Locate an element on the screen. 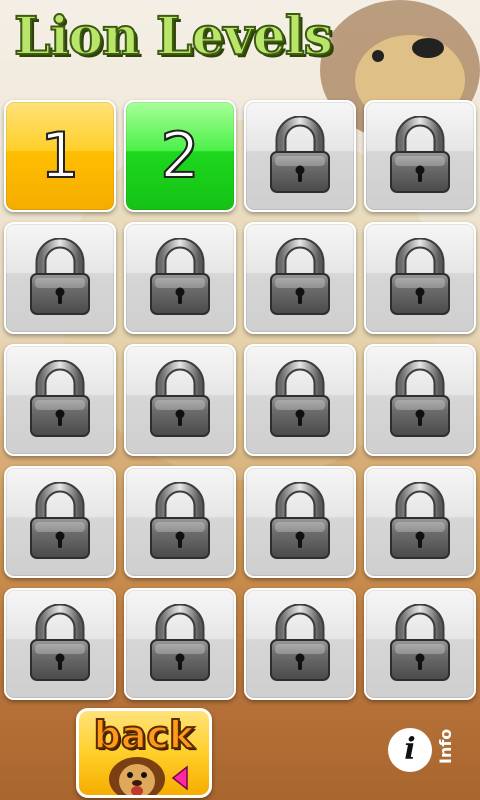  info-label: Info is located at coordinates (445, 746).